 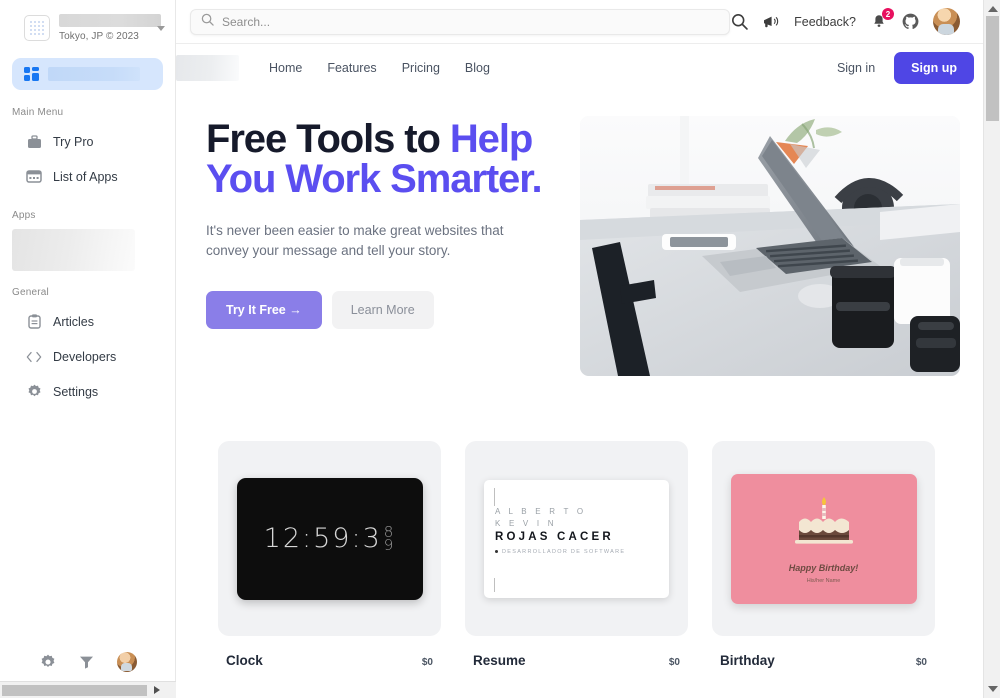 I want to click on sidebar-item-settings: Settings, so click(x=87, y=391).